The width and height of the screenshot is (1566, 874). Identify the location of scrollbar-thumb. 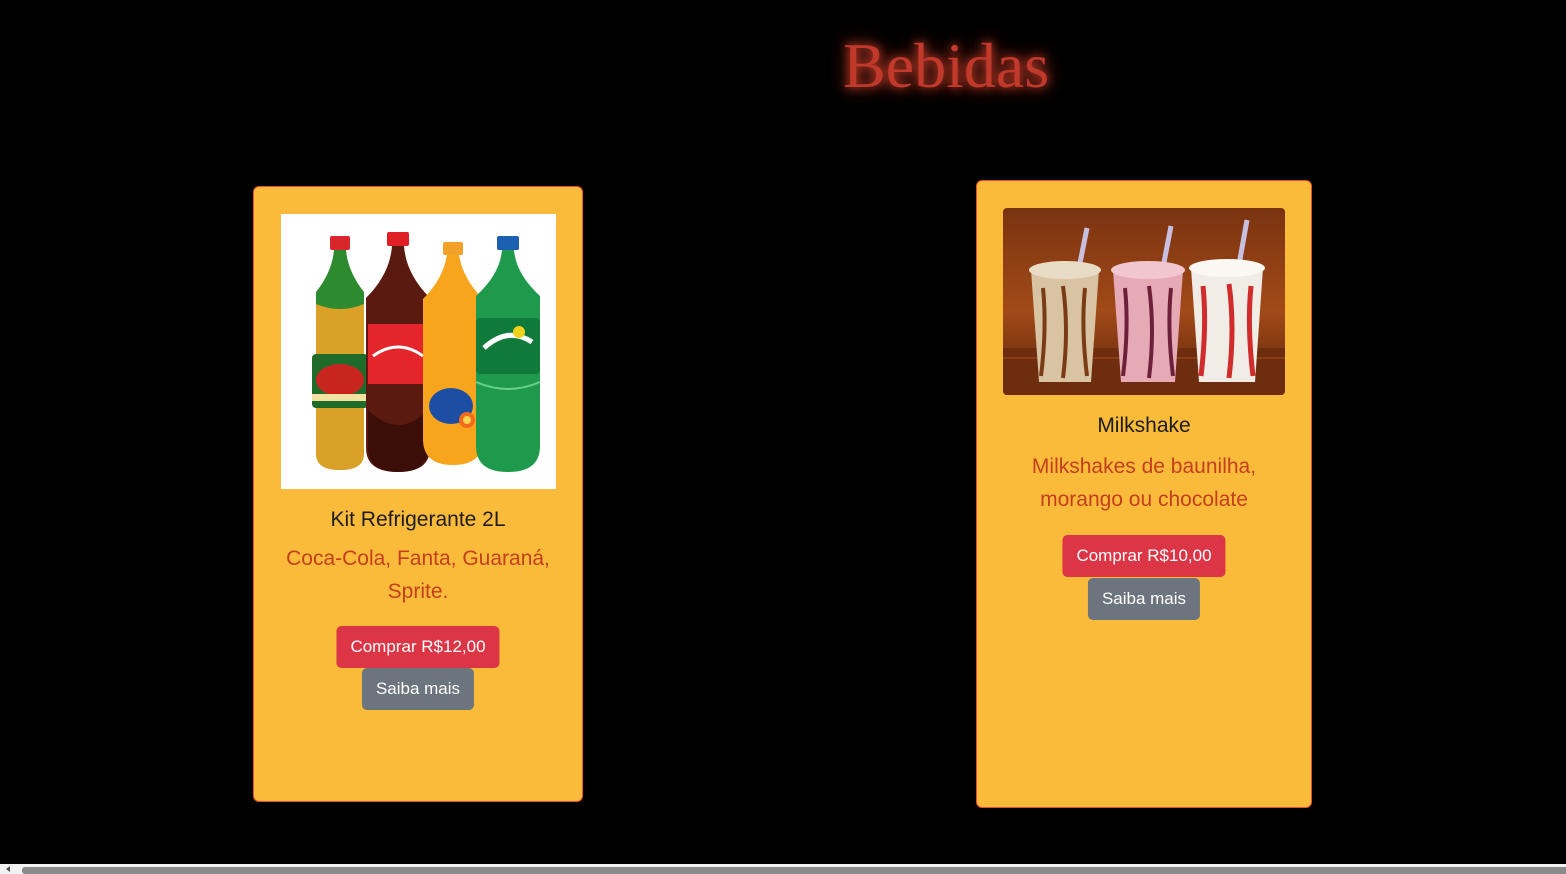
(794, 870).